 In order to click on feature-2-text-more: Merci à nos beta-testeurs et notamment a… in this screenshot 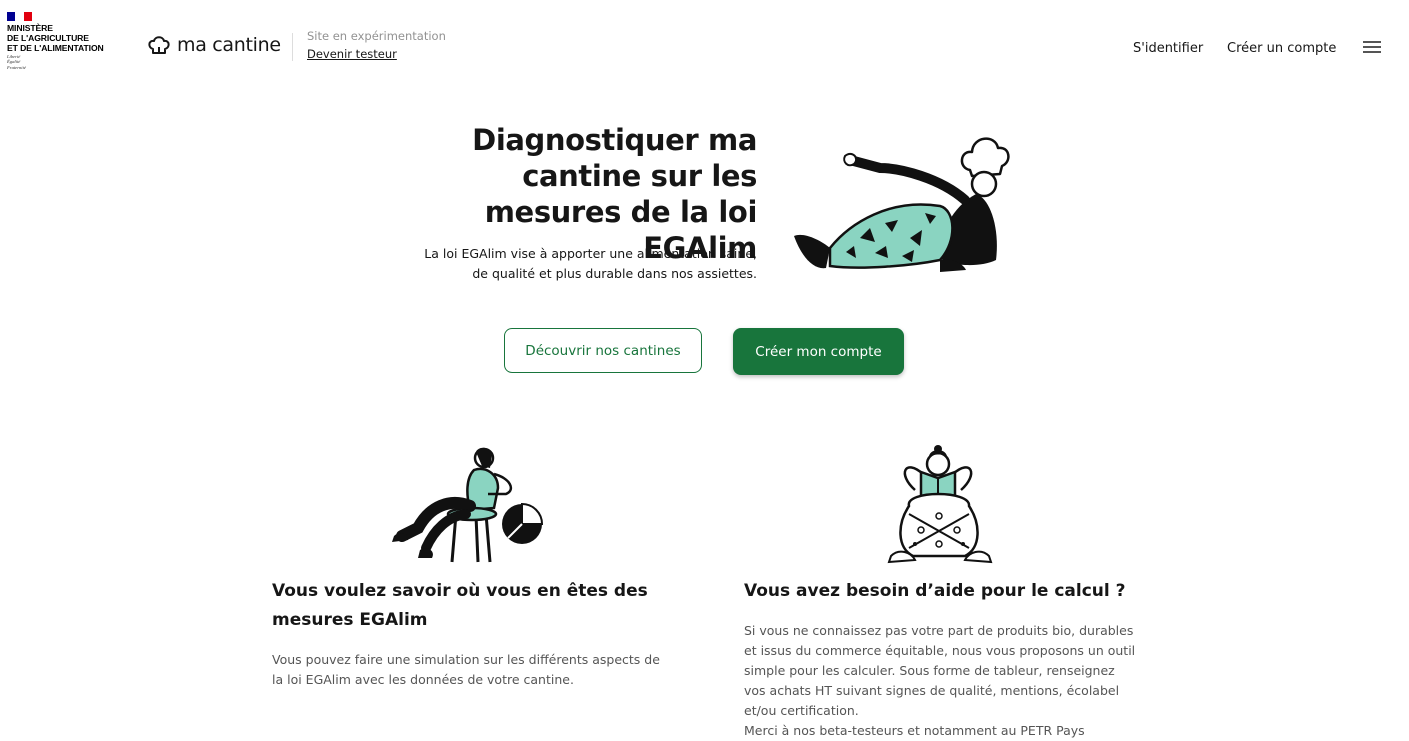, I will do `click(914, 730)`.